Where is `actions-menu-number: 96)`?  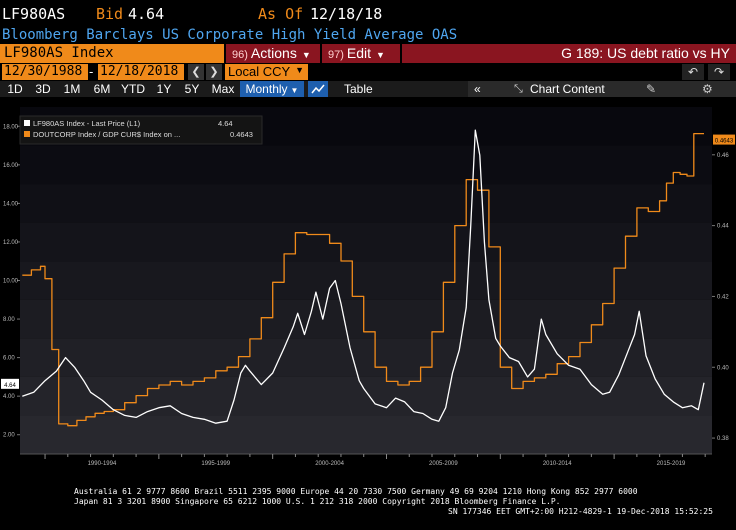
actions-menu-number: 96) is located at coordinates (240, 55).